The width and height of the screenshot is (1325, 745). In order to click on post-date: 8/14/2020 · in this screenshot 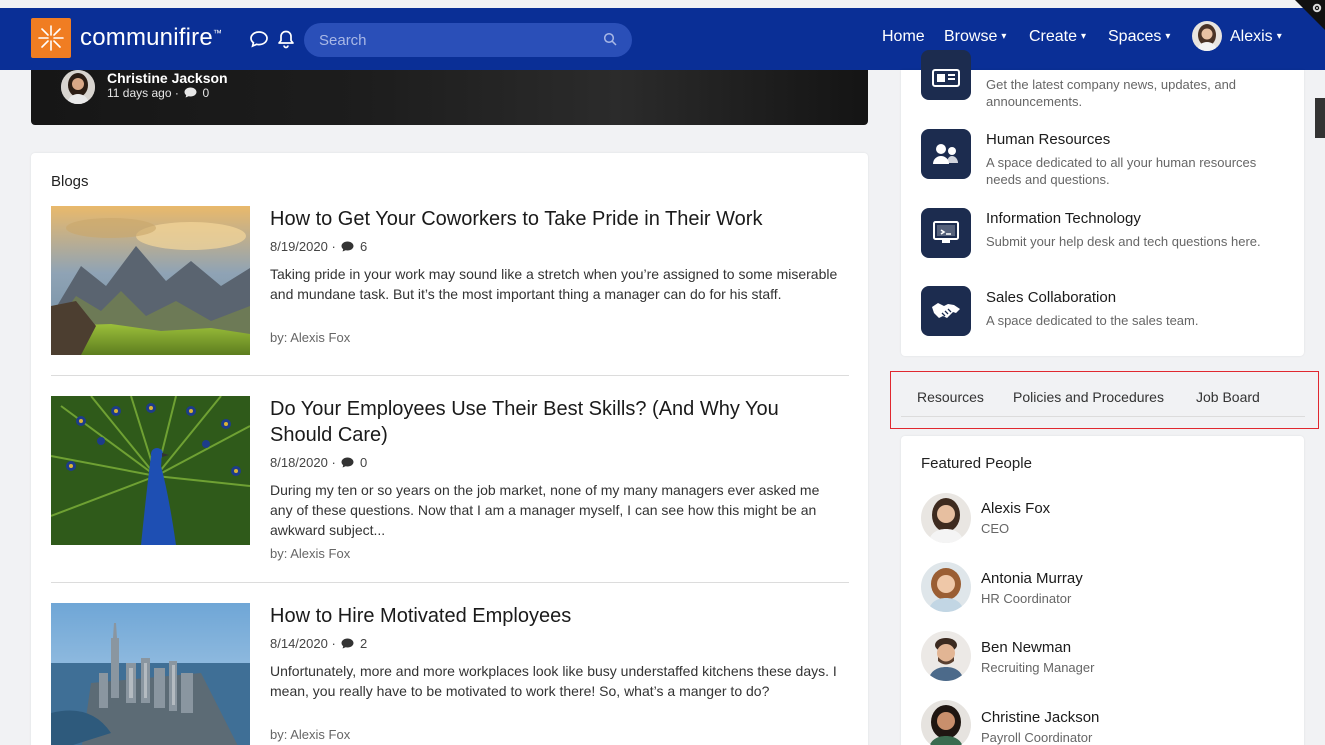, I will do `click(303, 643)`.